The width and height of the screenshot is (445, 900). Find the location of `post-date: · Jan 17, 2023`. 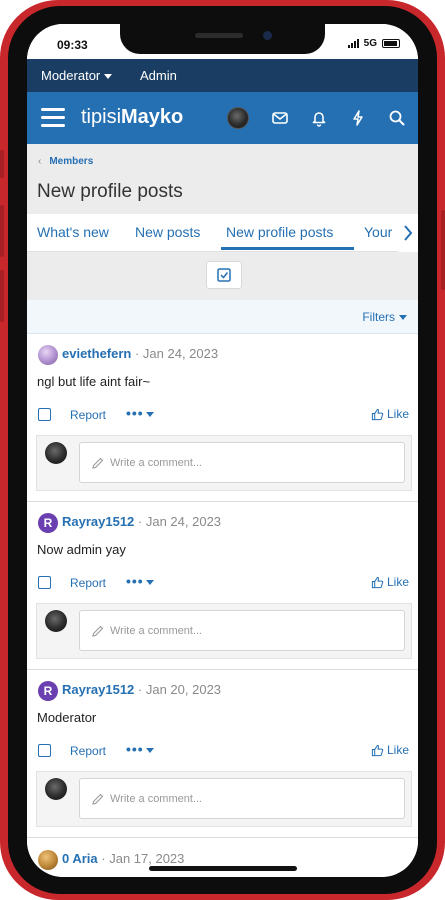

post-date: · Jan 17, 2023 is located at coordinates (141, 858).